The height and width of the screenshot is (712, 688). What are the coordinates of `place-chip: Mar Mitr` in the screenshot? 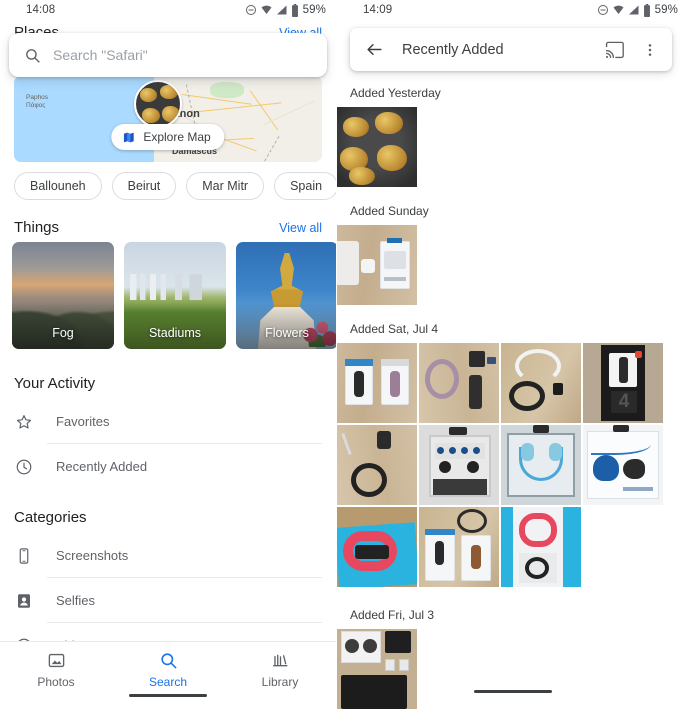 It's located at (225, 186).